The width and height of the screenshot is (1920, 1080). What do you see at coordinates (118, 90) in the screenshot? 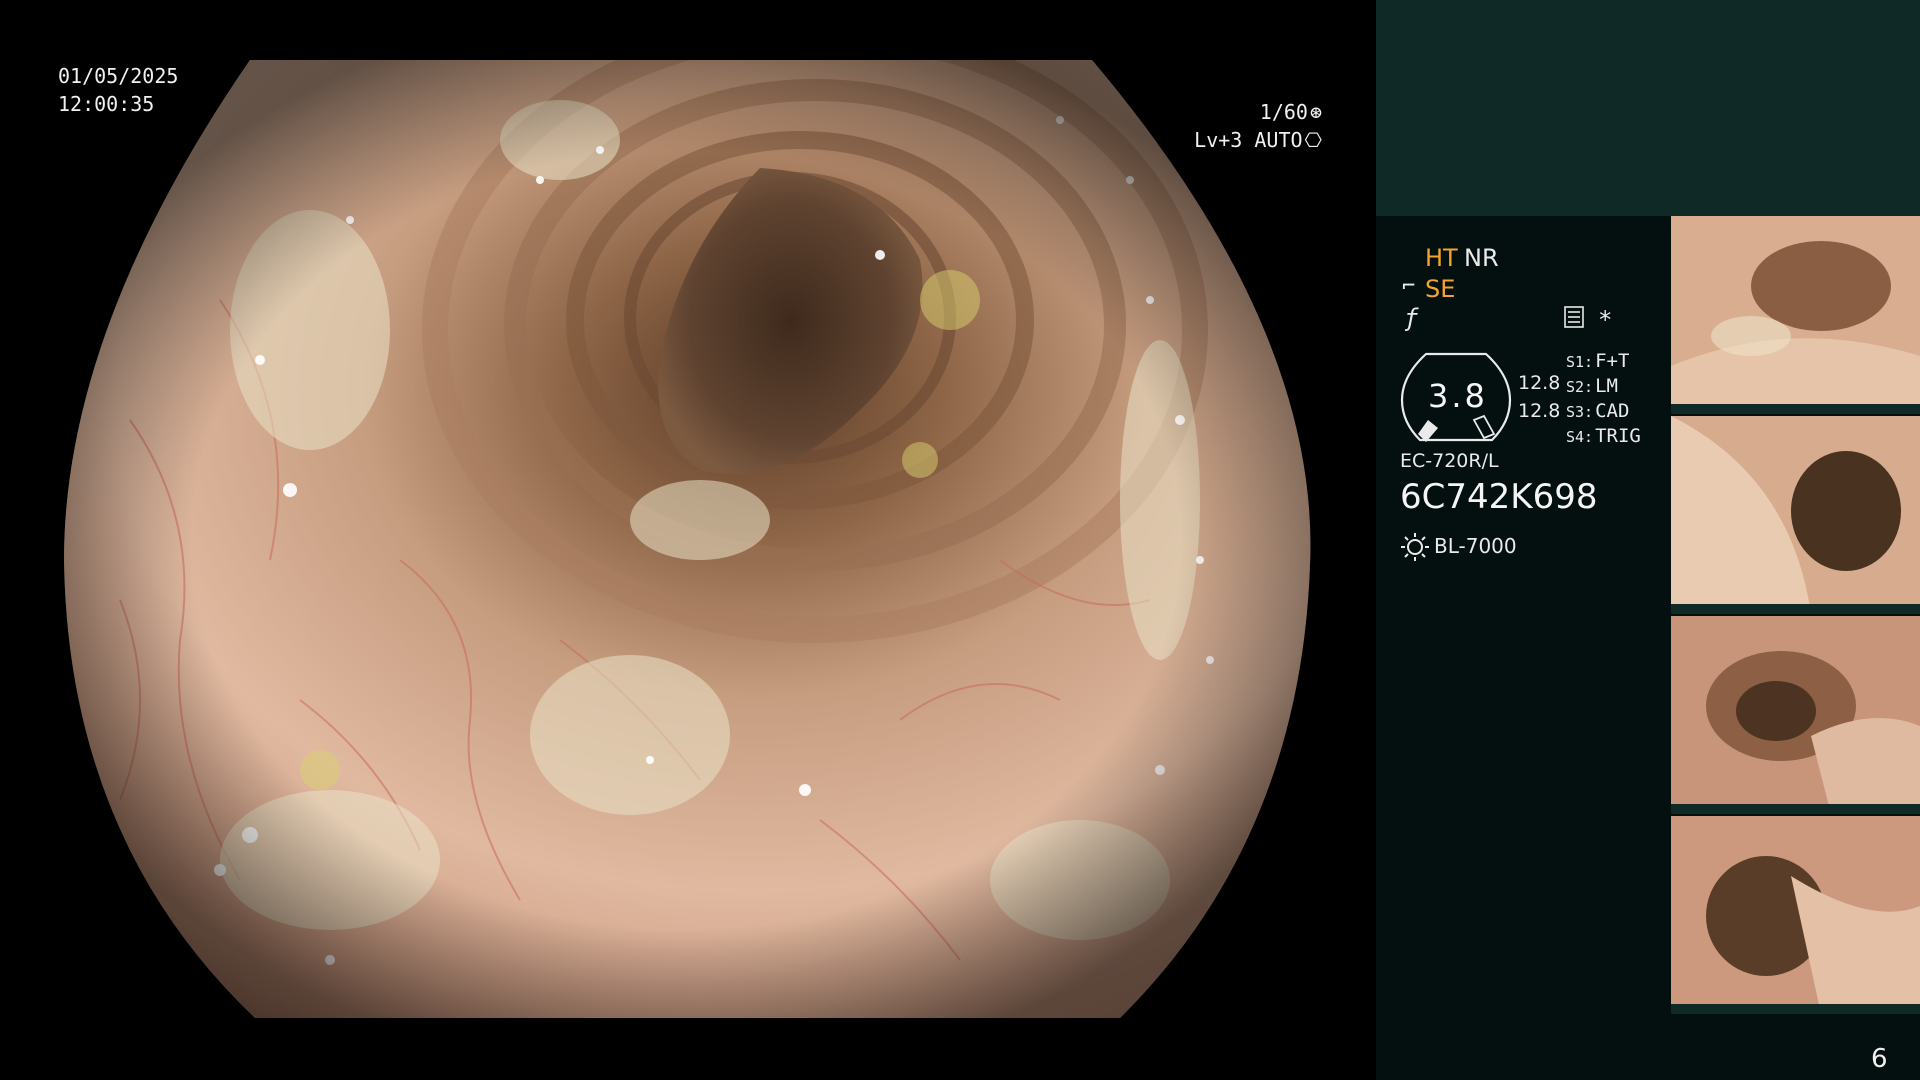
I see `datetime-display: 01/05/2025 12:00:35` at bounding box center [118, 90].